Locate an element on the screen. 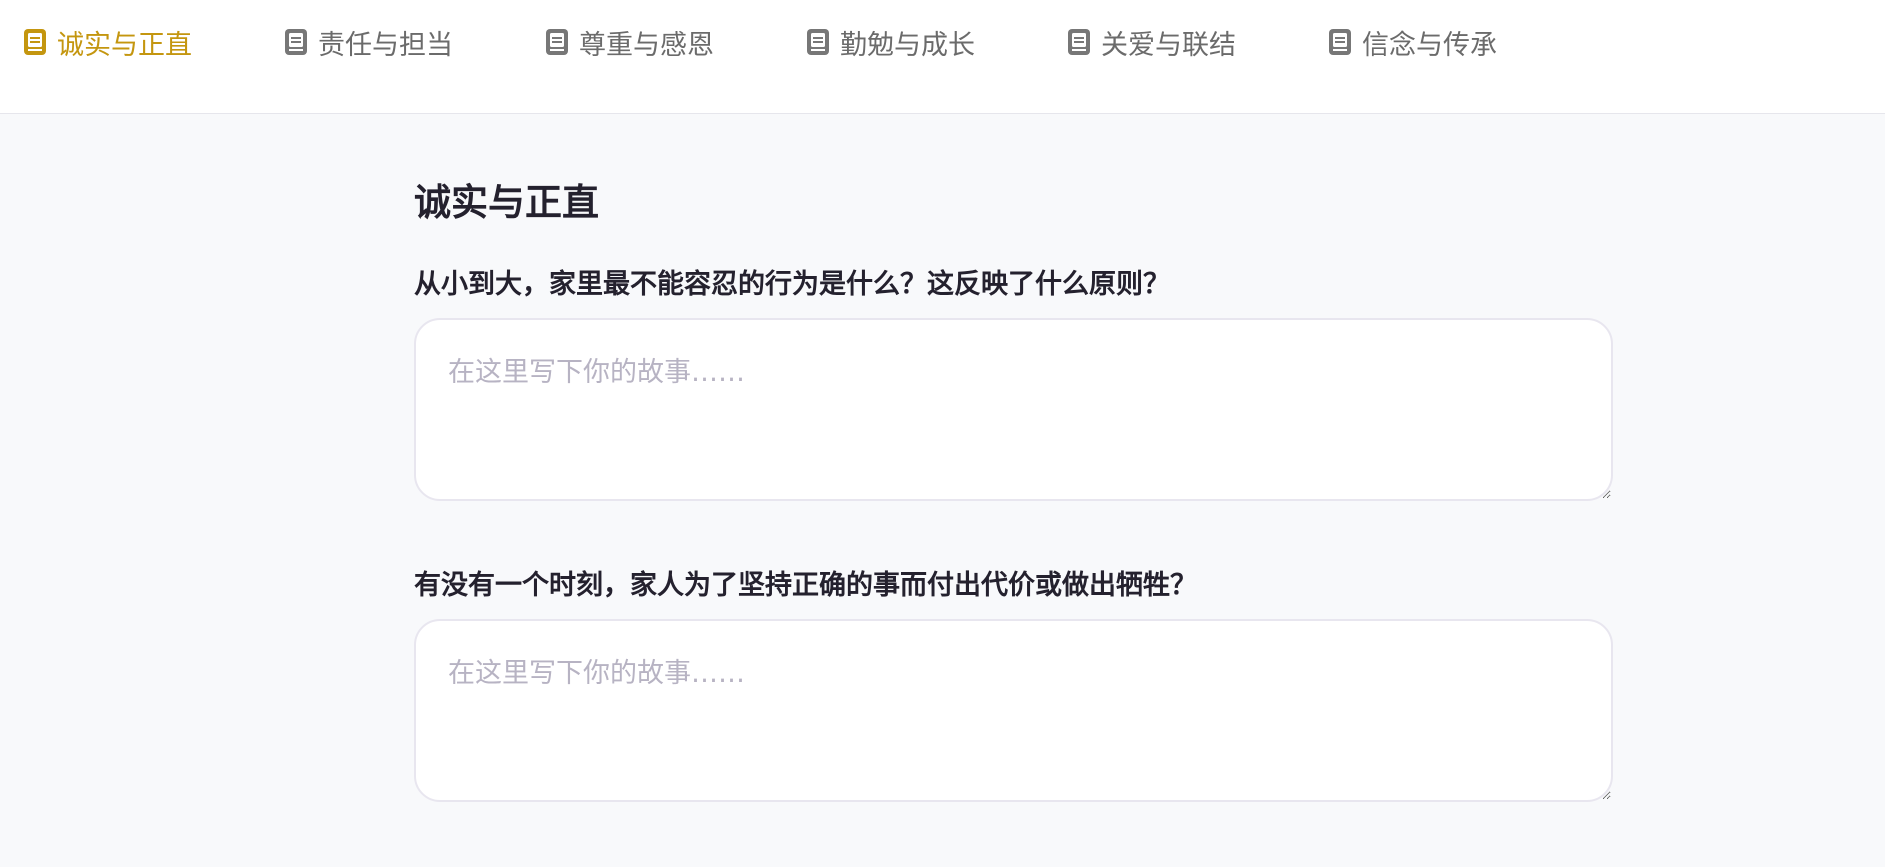  tab-label: 勤勉与成长 is located at coordinates (907, 45).